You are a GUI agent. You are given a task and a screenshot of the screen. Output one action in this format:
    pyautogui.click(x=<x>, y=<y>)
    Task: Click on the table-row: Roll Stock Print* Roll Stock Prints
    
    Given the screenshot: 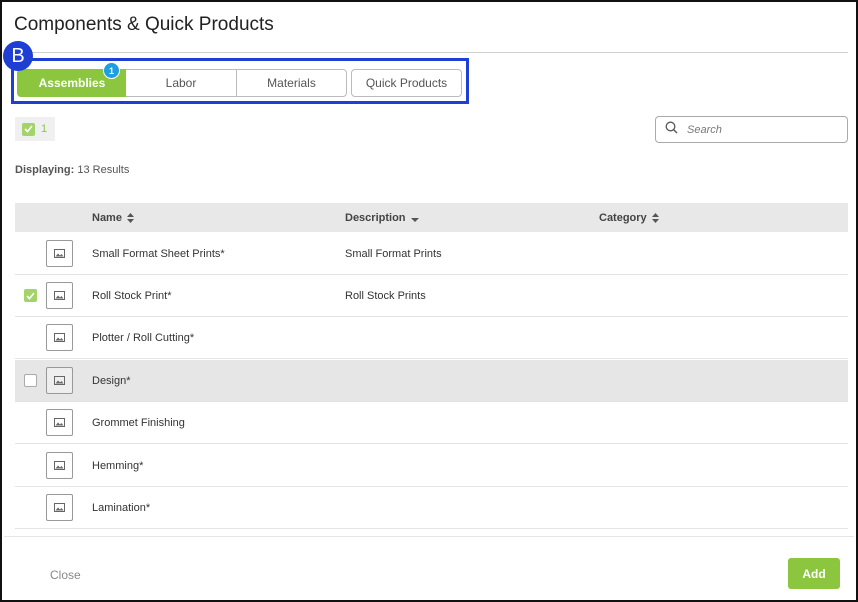 What is the action you would take?
    pyautogui.click(x=431, y=296)
    